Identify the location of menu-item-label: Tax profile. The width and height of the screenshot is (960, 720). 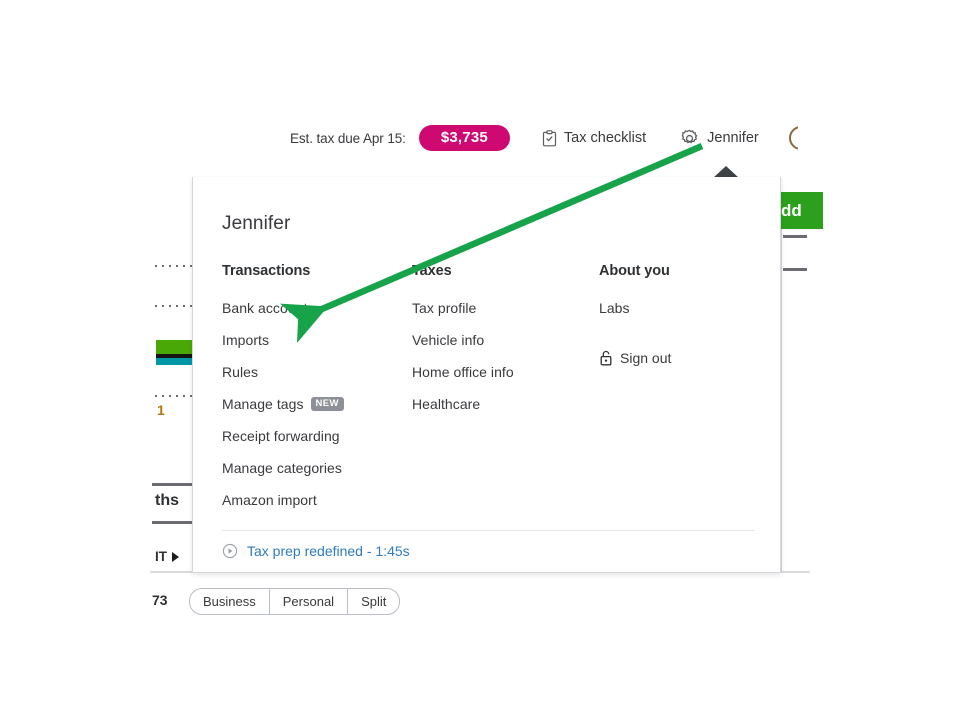
(444, 308).